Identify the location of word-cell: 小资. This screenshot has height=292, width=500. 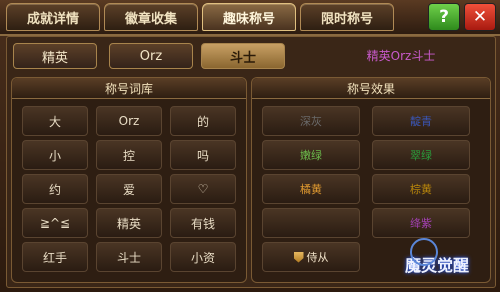
(203, 257).